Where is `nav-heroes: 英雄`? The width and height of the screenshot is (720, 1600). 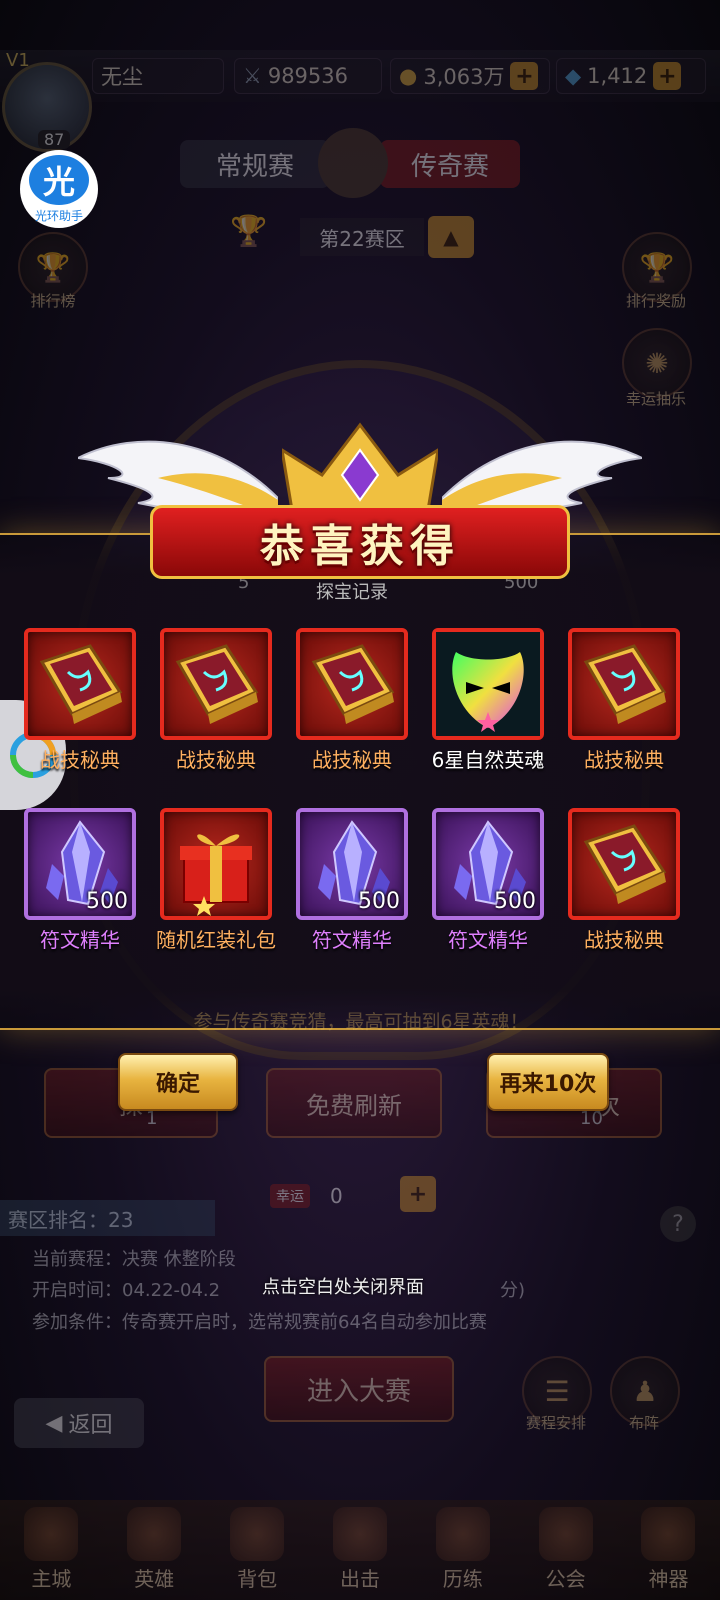 nav-heroes: 英雄 is located at coordinates (154, 1549).